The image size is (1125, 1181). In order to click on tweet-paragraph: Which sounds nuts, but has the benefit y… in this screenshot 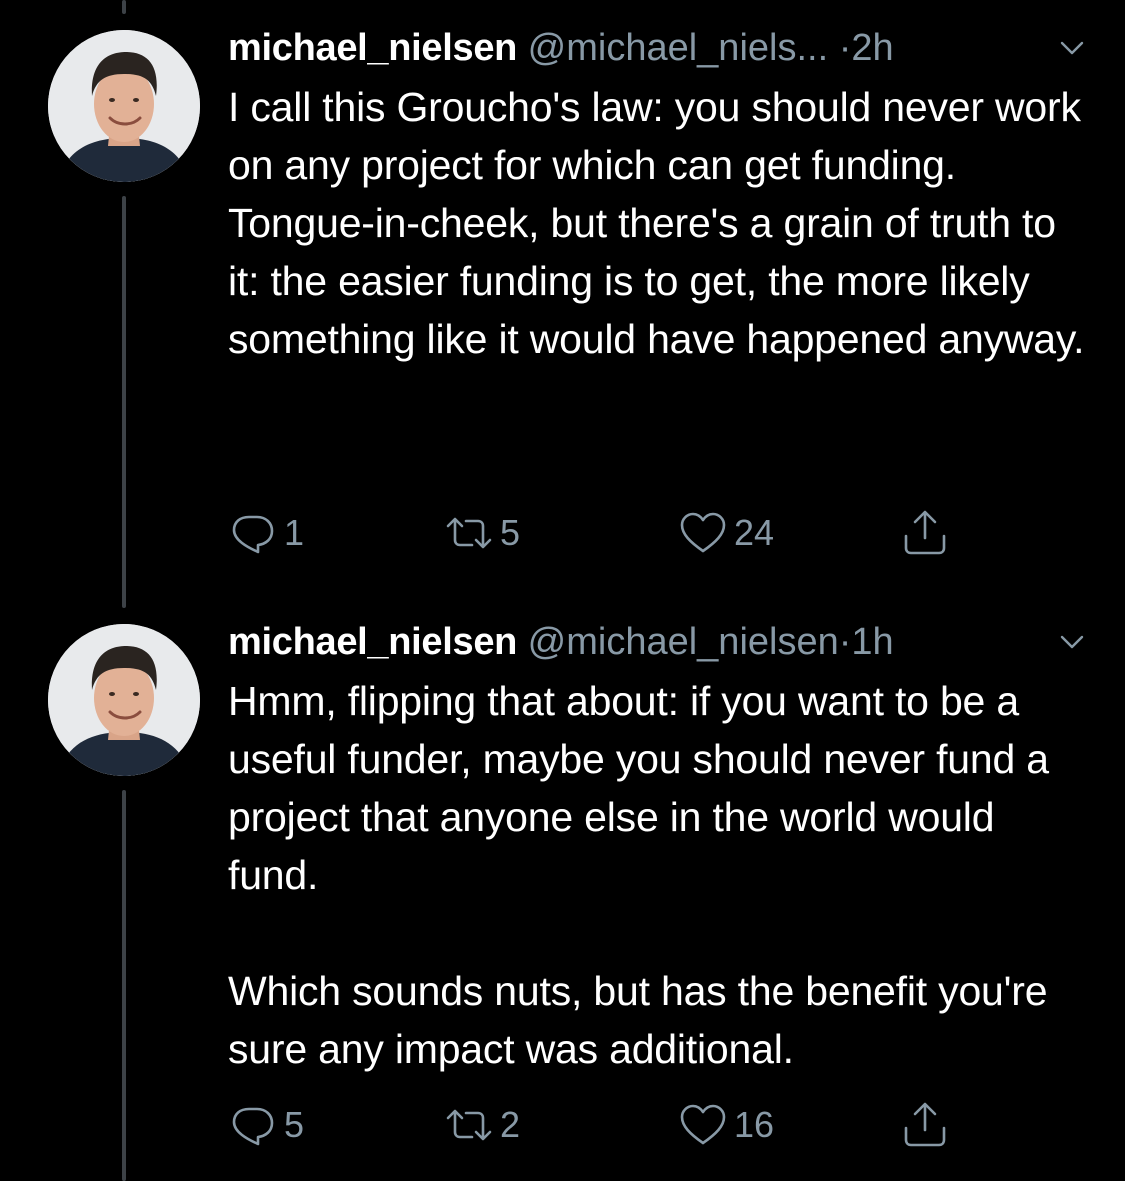, I will do `click(638, 1020)`.